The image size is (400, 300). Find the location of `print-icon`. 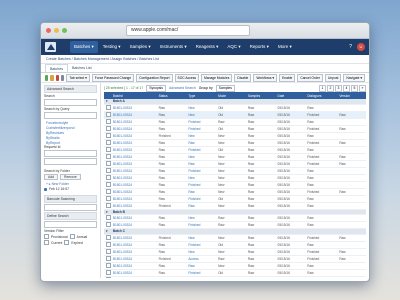

print-icon is located at coordinates (63, 77).